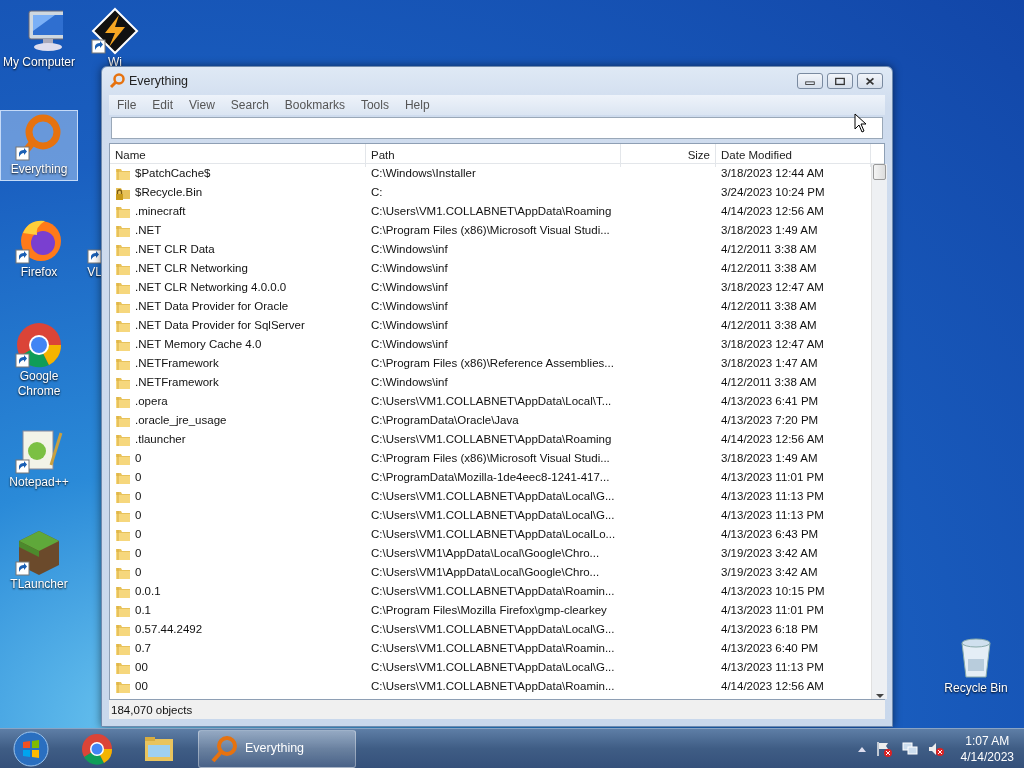 This screenshot has width=1024, height=768. Describe the element at coordinates (151, 401) in the screenshot. I see `file-name: .opera` at that location.